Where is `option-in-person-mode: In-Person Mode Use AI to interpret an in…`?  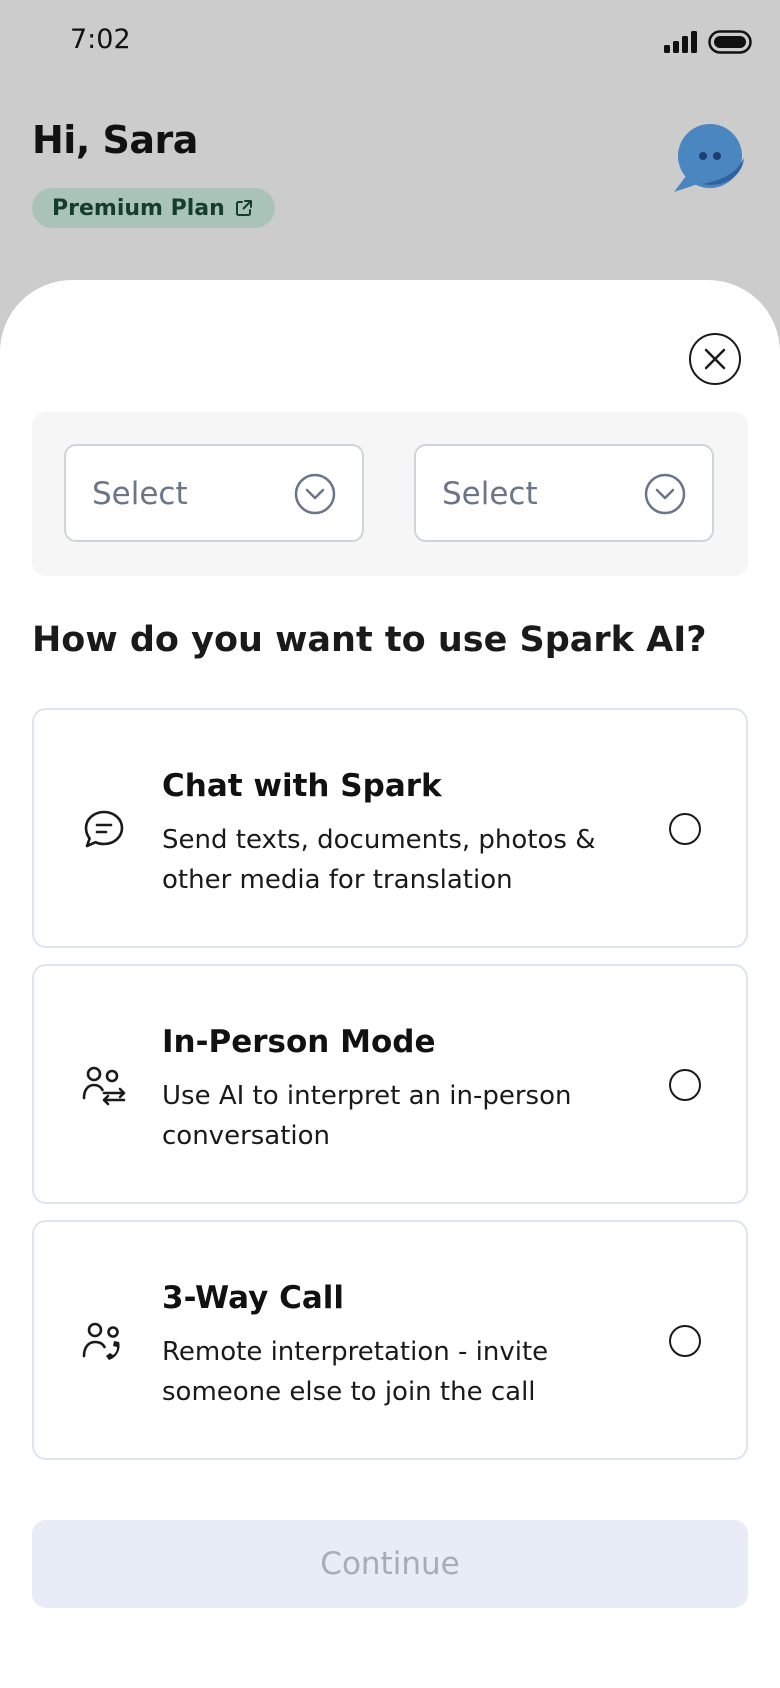 option-in-person-mode: In-Person Mode Use AI to interpret an in… is located at coordinates (390, 1084).